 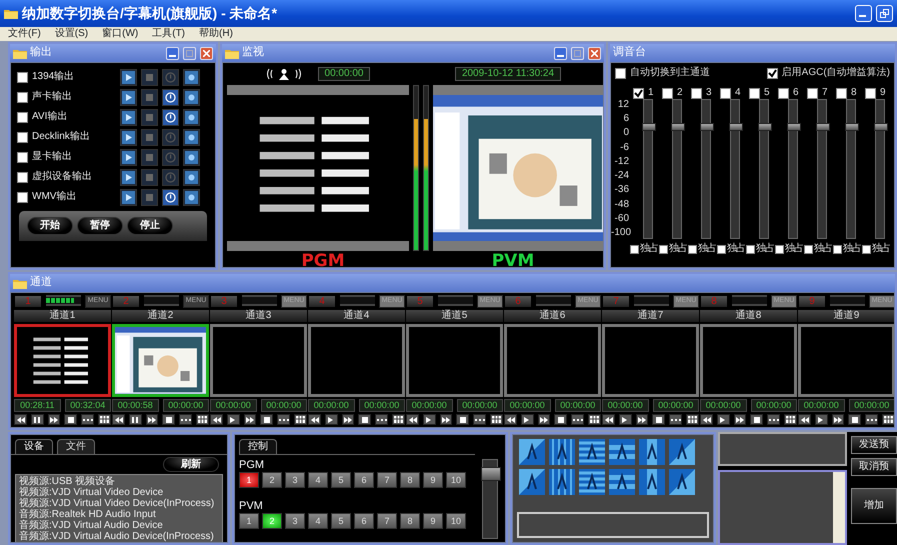 I want to click on device-item: 音频源:Realtek HD Audio Input, so click(x=119, y=514).